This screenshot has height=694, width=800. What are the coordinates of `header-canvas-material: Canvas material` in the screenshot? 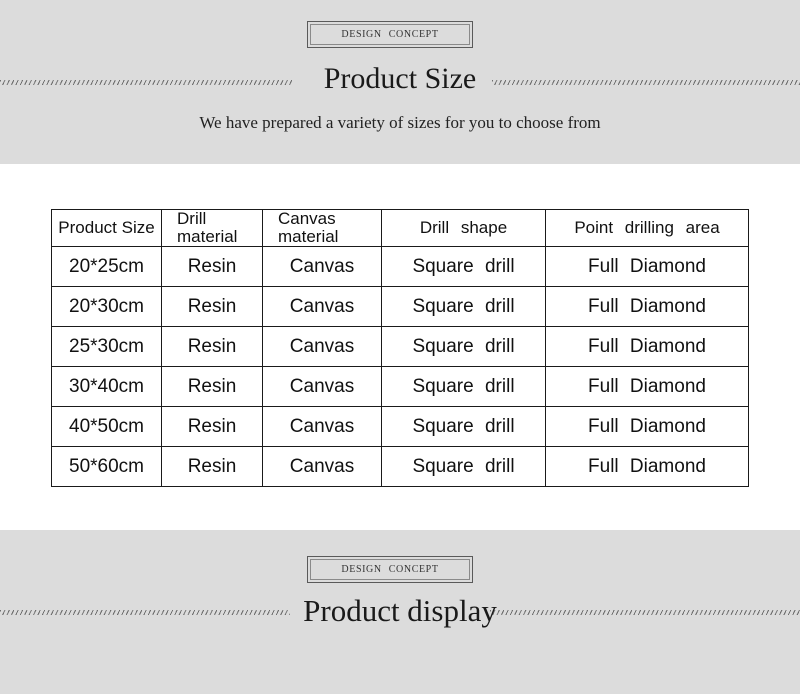 It's located at (322, 228).